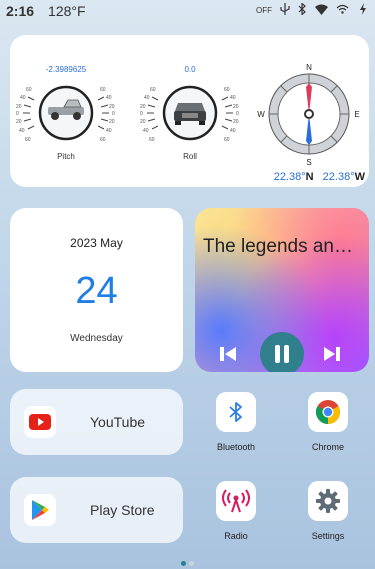 The image size is (375, 569). I want to click on pitch-dial: 604020 0204060 604020 0204060, so click(65, 114).